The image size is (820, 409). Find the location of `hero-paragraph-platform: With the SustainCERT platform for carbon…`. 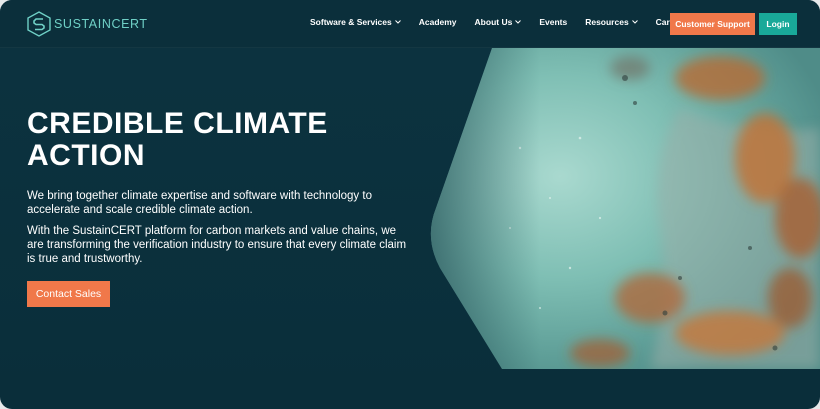

hero-paragraph-platform: With the SustainCERT platform for carbon… is located at coordinates (217, 245).